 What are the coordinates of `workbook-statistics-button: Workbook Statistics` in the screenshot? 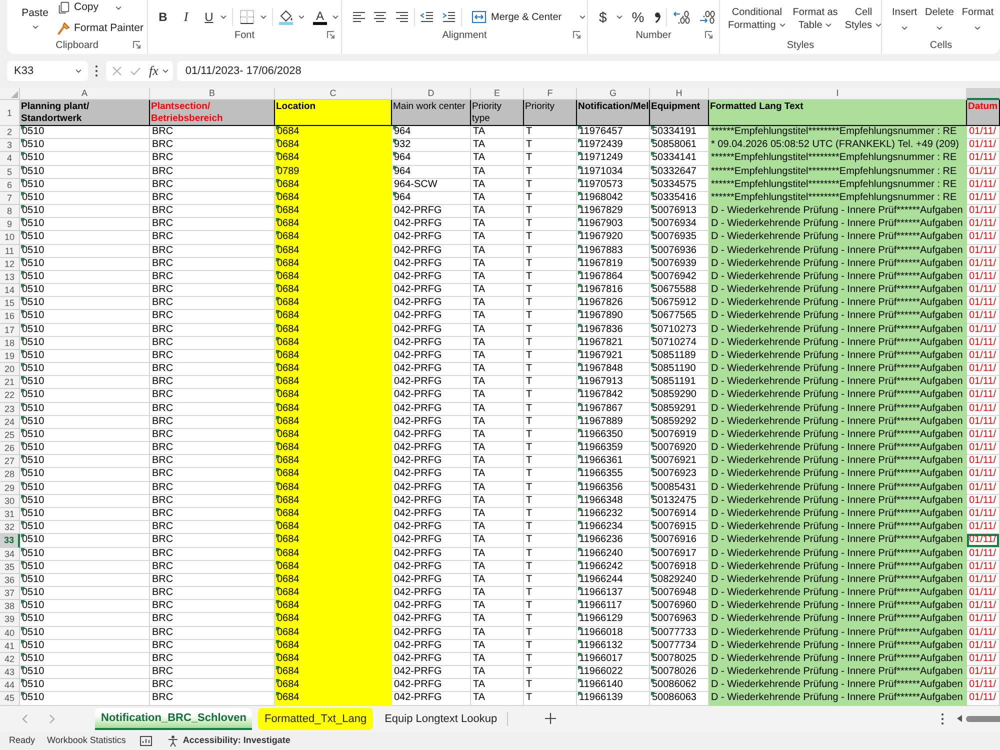 It's located at (86, 740).